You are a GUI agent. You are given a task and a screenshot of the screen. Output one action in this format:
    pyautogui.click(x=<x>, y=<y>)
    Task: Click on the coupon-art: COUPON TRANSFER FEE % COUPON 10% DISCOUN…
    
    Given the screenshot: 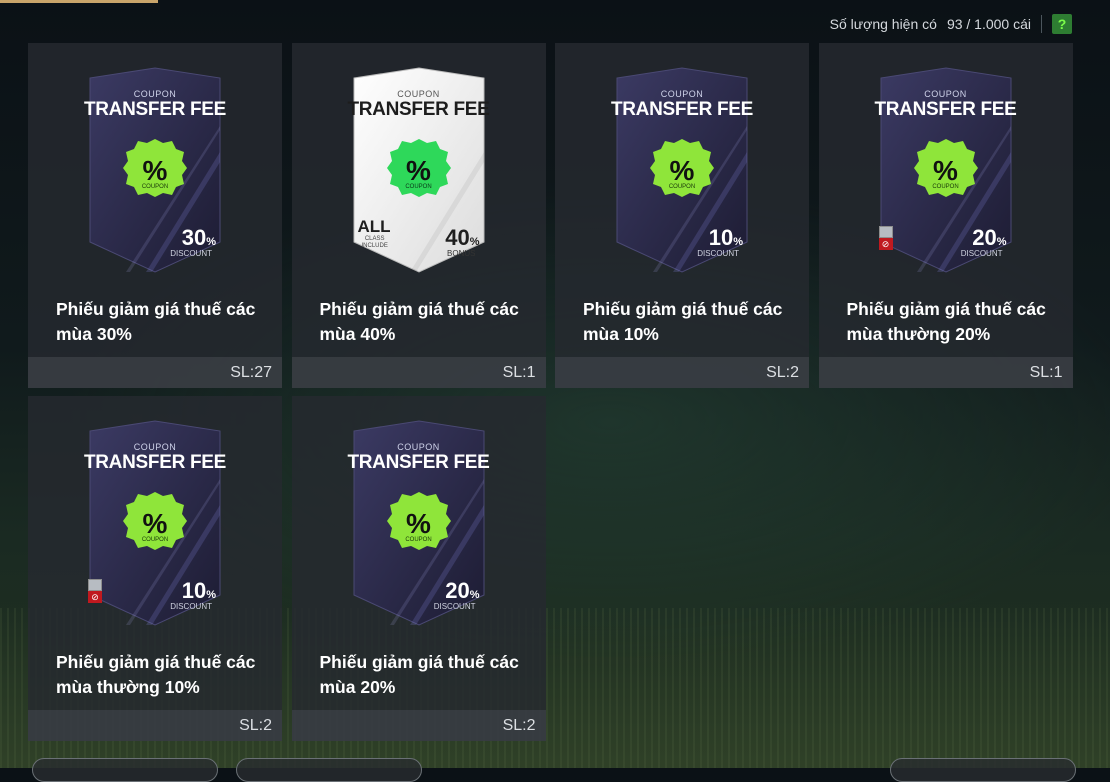 What is the action you would take?
    pyautogui.click(x=682, y=165)
    